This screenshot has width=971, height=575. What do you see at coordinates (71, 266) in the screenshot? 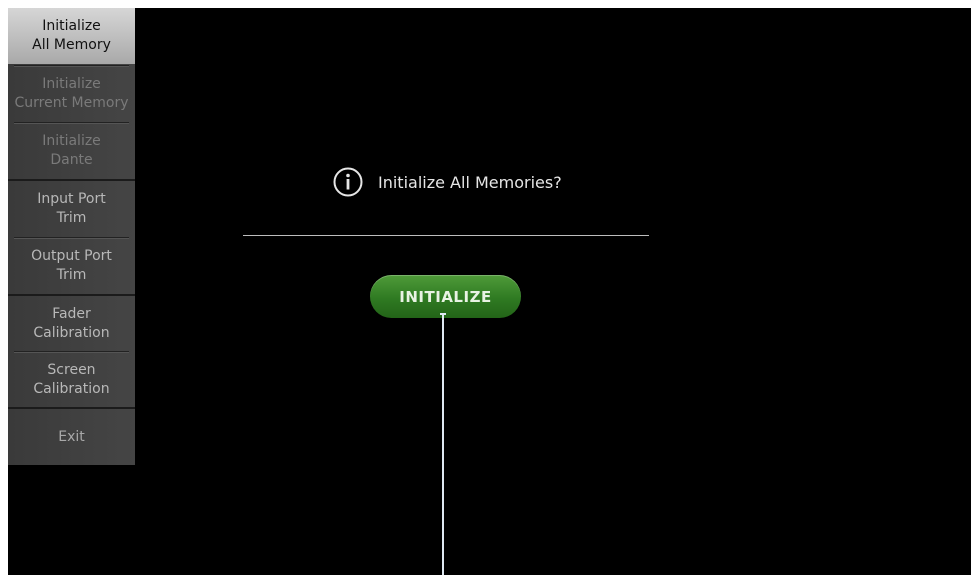
I see `sidebar-item-output-port-trim: Output Port Trim` at bounding box center [71, 266].